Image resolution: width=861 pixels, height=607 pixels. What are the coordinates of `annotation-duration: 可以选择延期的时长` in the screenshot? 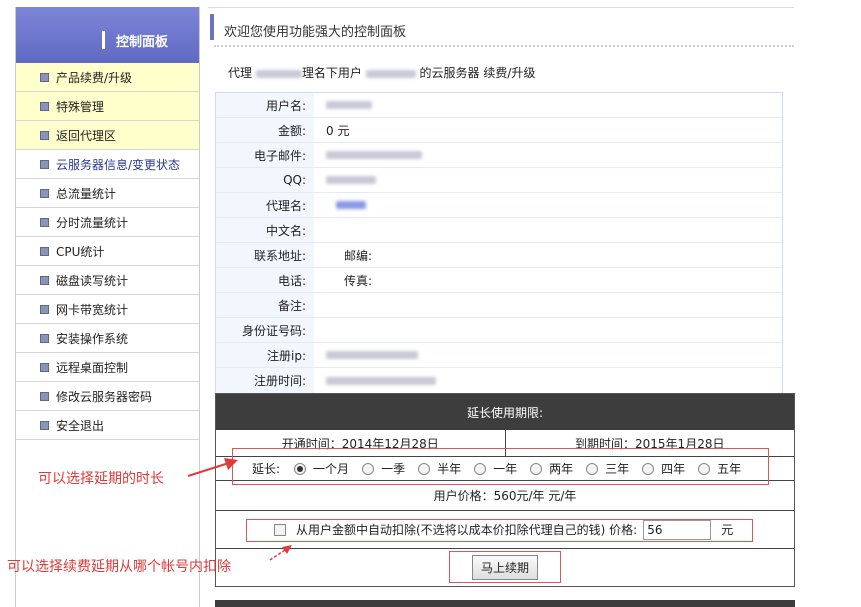 It's located at (101, 479).